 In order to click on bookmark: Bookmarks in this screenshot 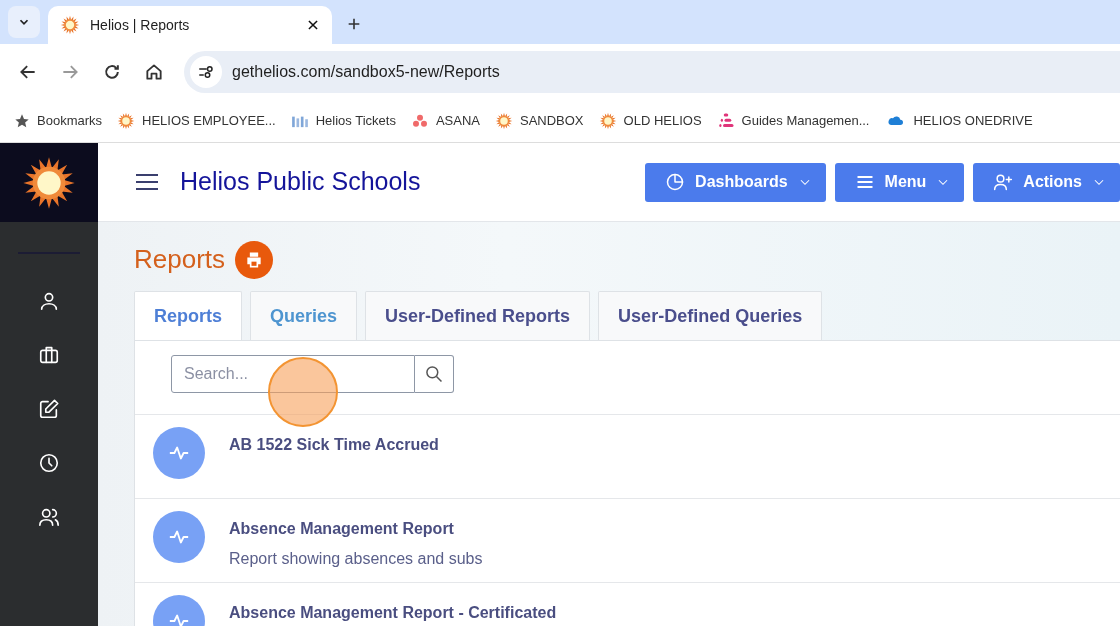, I will do `click(58, 121)`.